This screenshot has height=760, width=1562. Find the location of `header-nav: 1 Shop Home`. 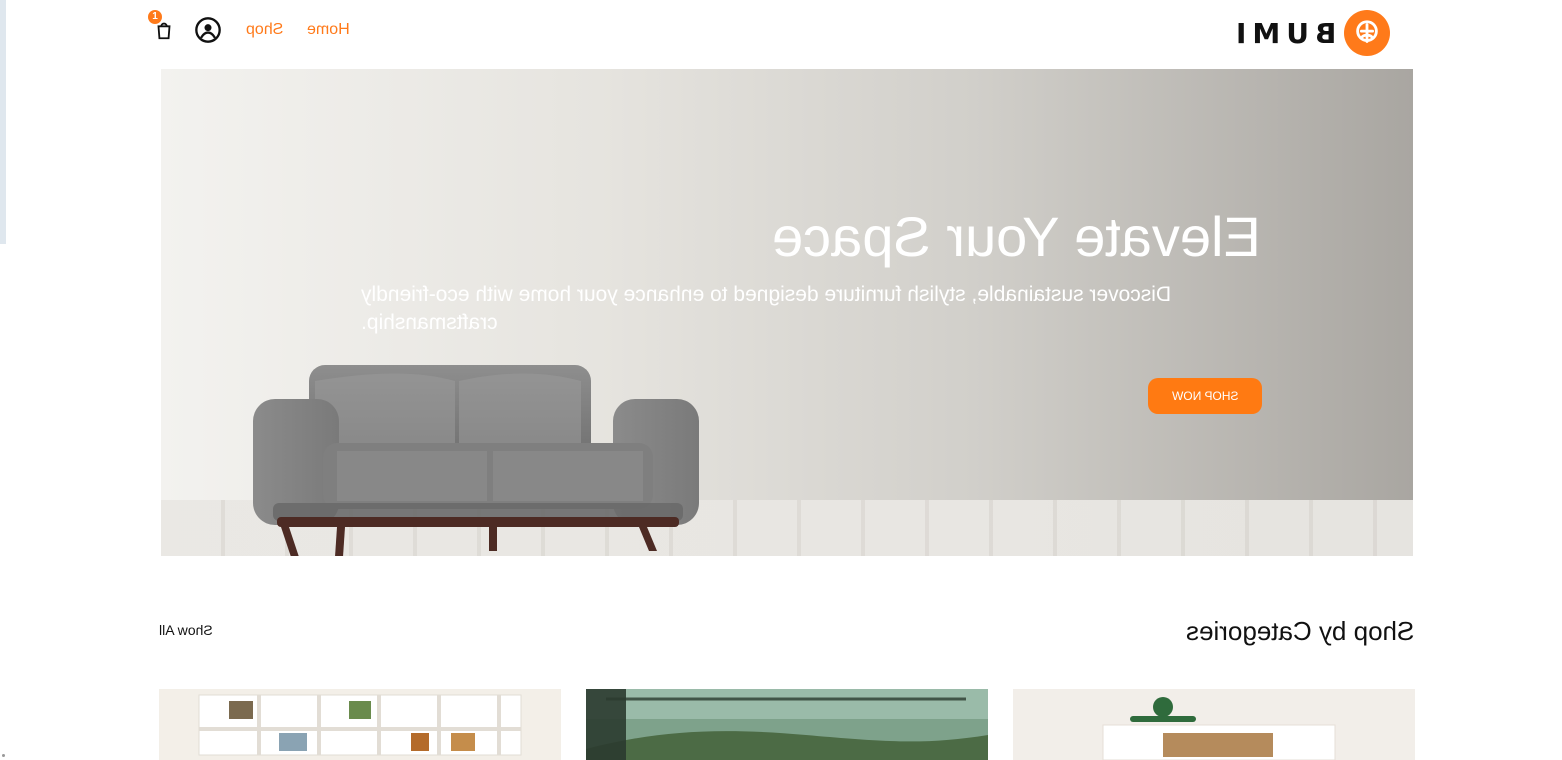

header-nav: 1 Shop Home is located at coordinates (249, 27).